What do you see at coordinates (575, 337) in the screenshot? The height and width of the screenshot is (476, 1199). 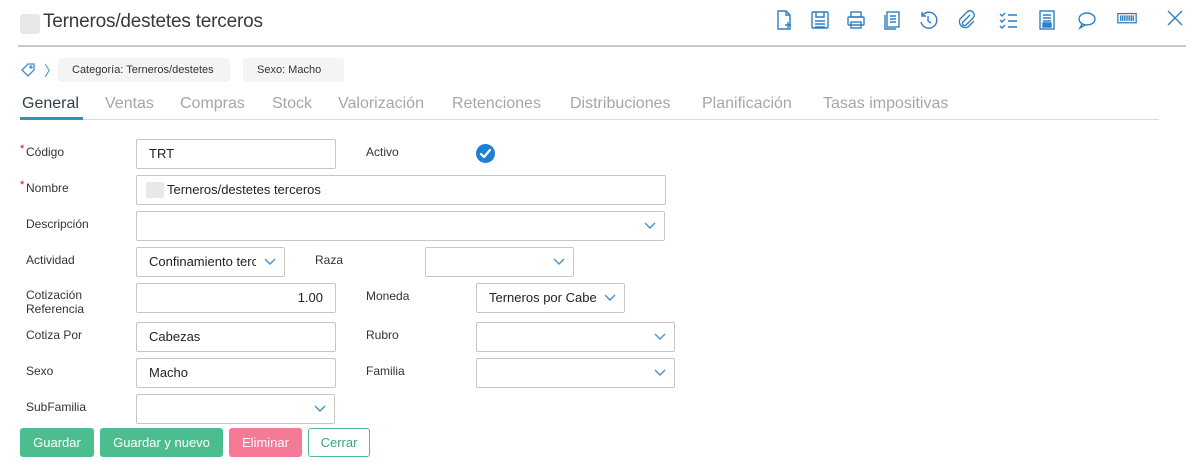 I see `rubro-select` at bounding box center [575, 337].